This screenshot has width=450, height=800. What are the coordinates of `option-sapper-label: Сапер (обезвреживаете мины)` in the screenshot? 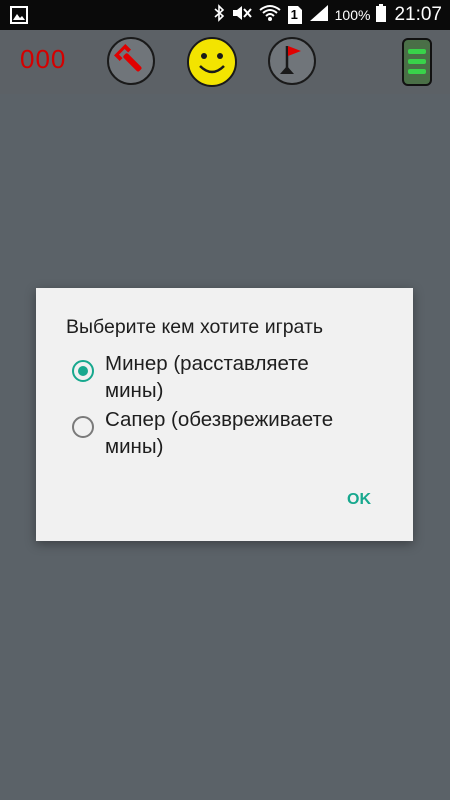 It's located at (219, 433).